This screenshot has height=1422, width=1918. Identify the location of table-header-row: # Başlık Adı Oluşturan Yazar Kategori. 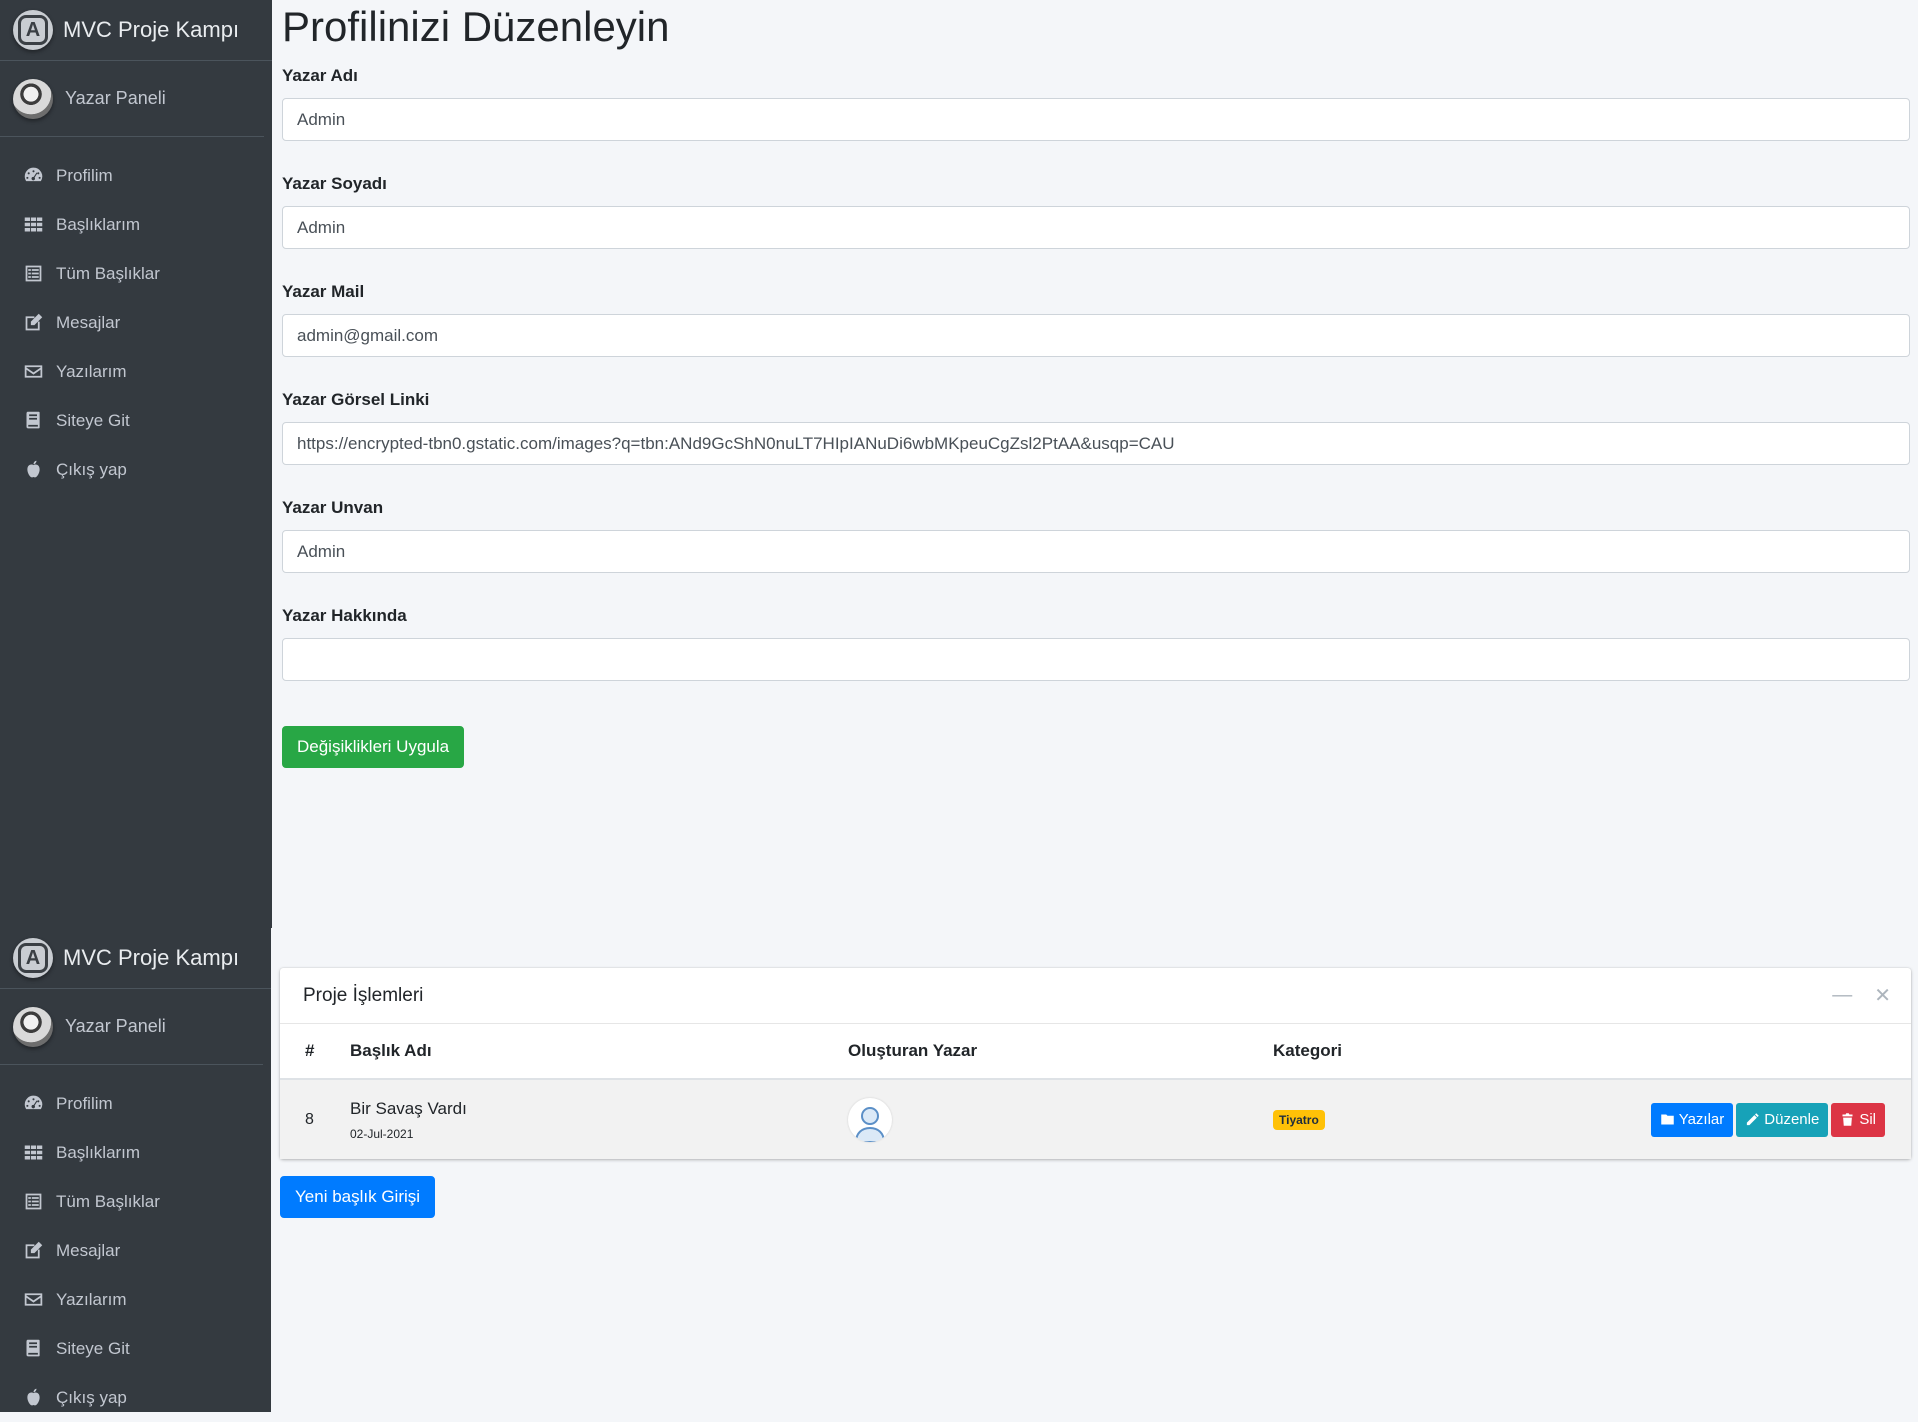
(1095, 1052).